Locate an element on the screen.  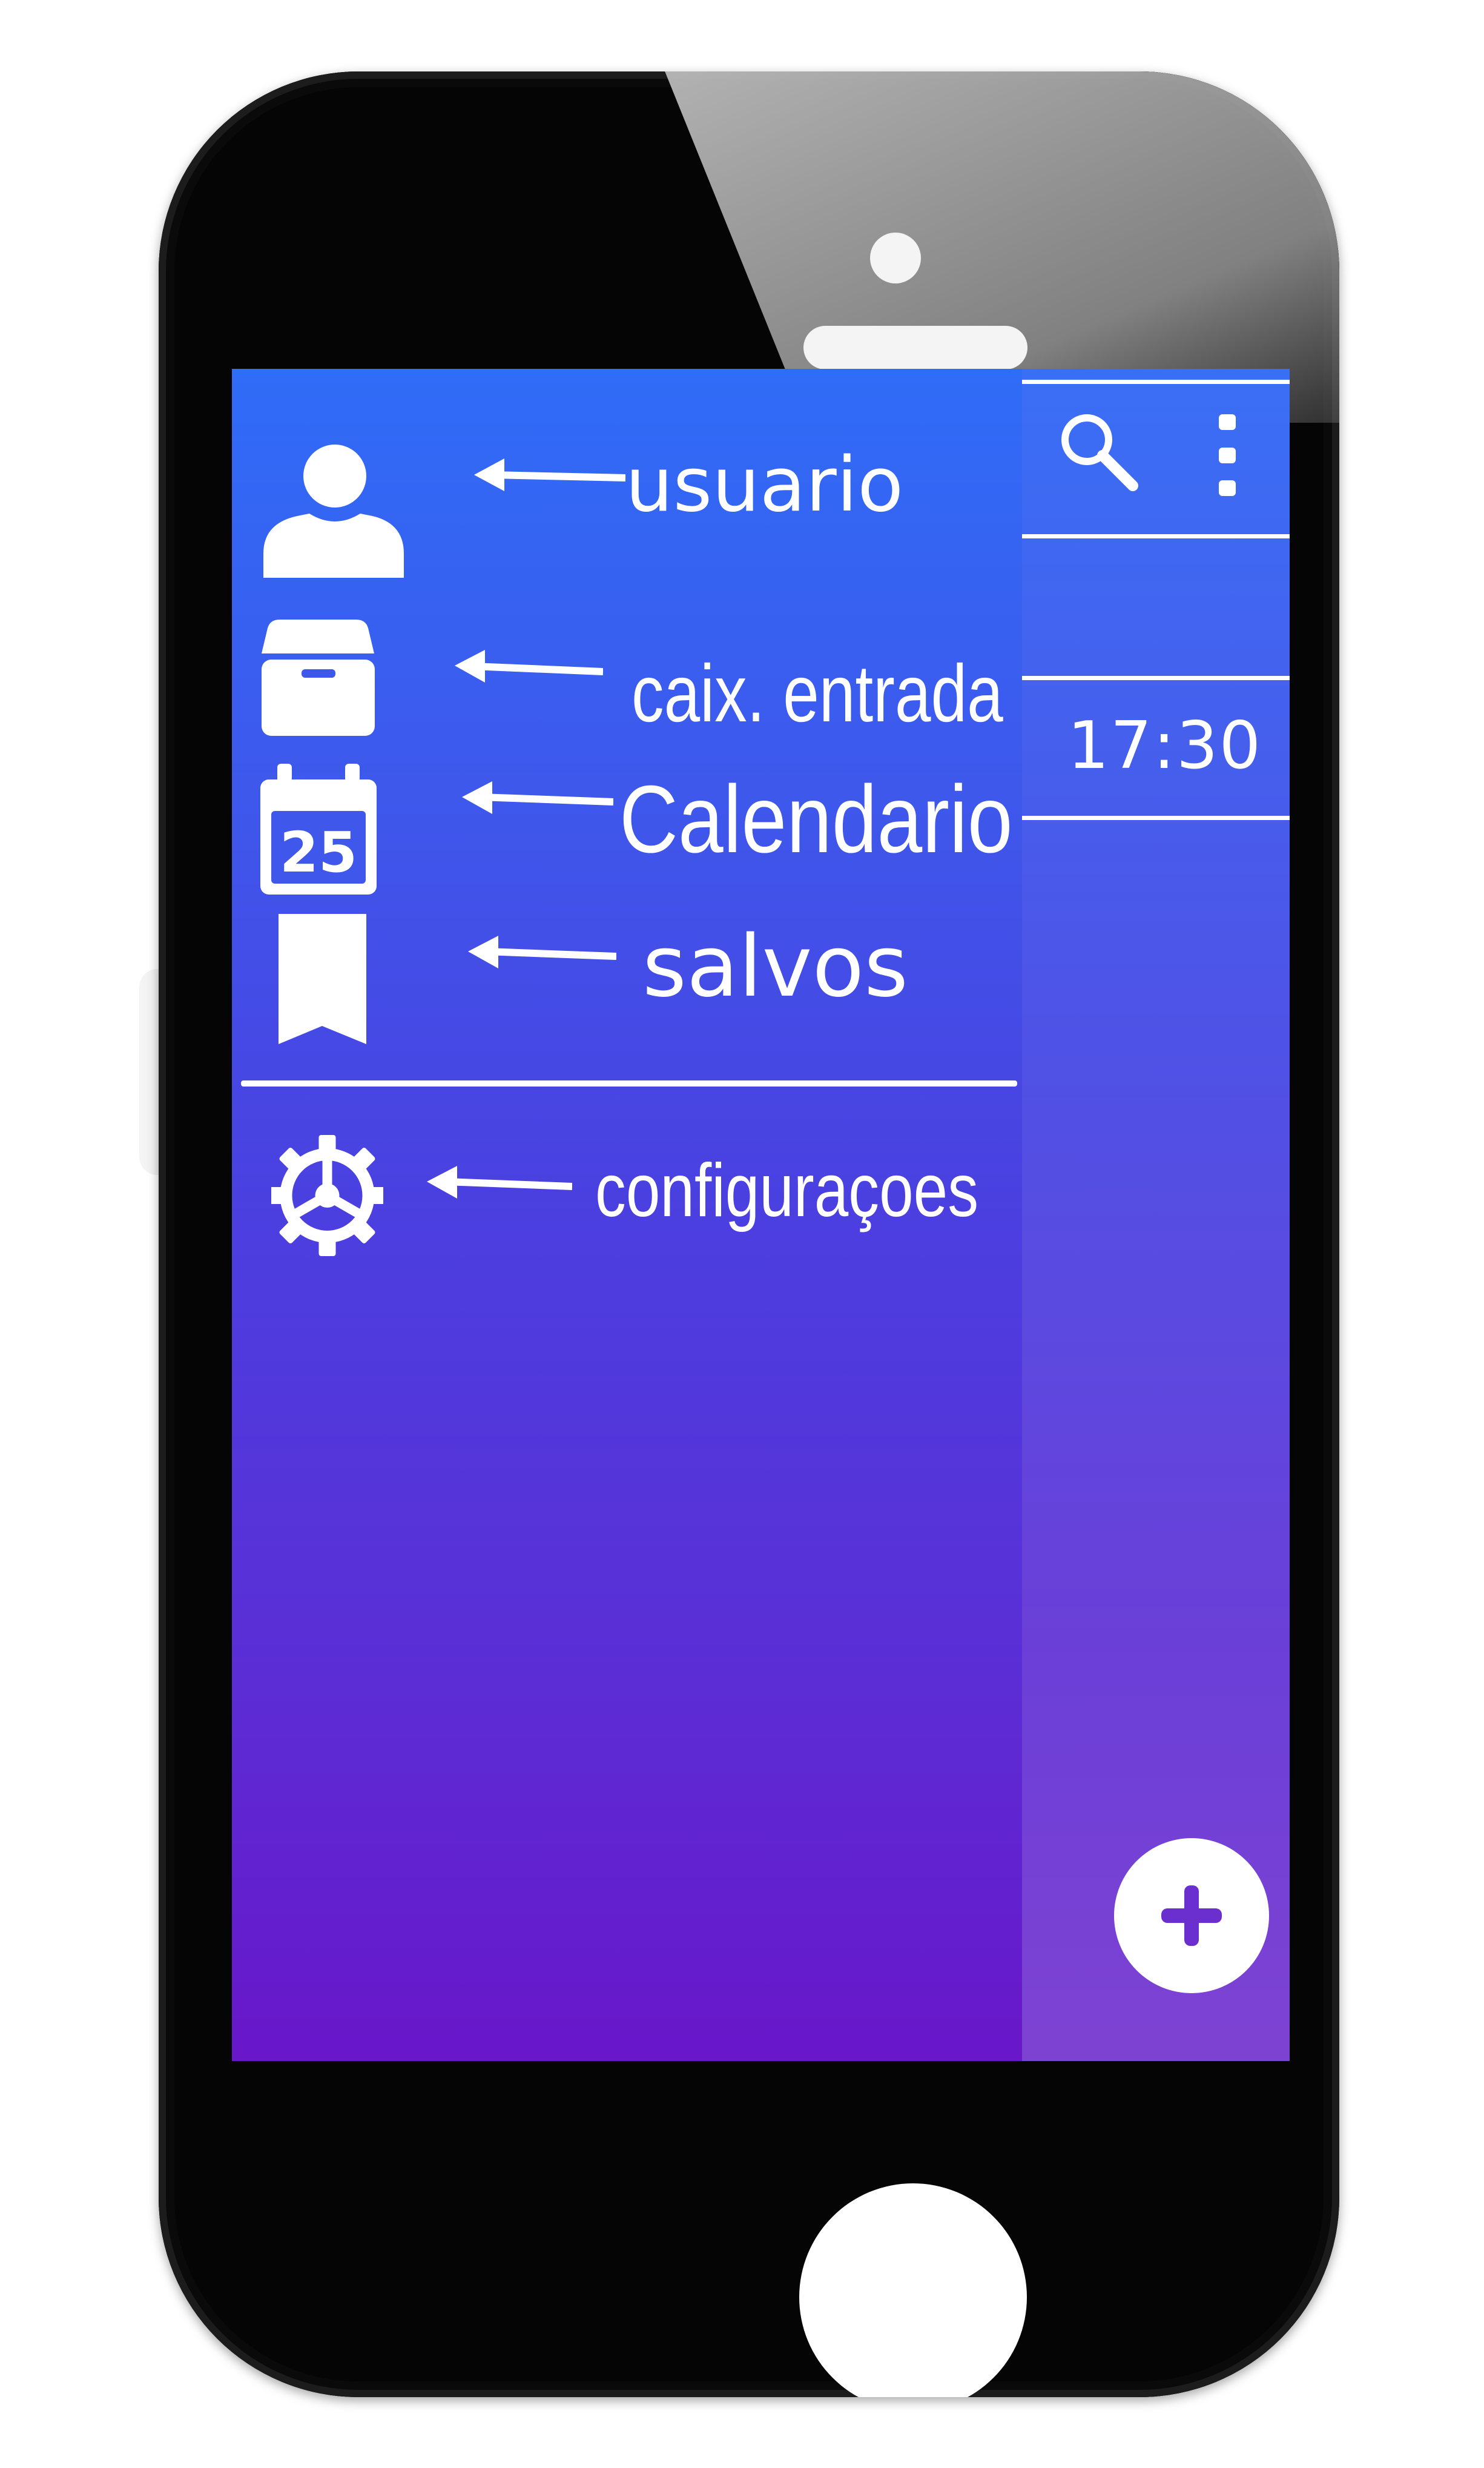
home-button is located at coordinates (913, 2290).